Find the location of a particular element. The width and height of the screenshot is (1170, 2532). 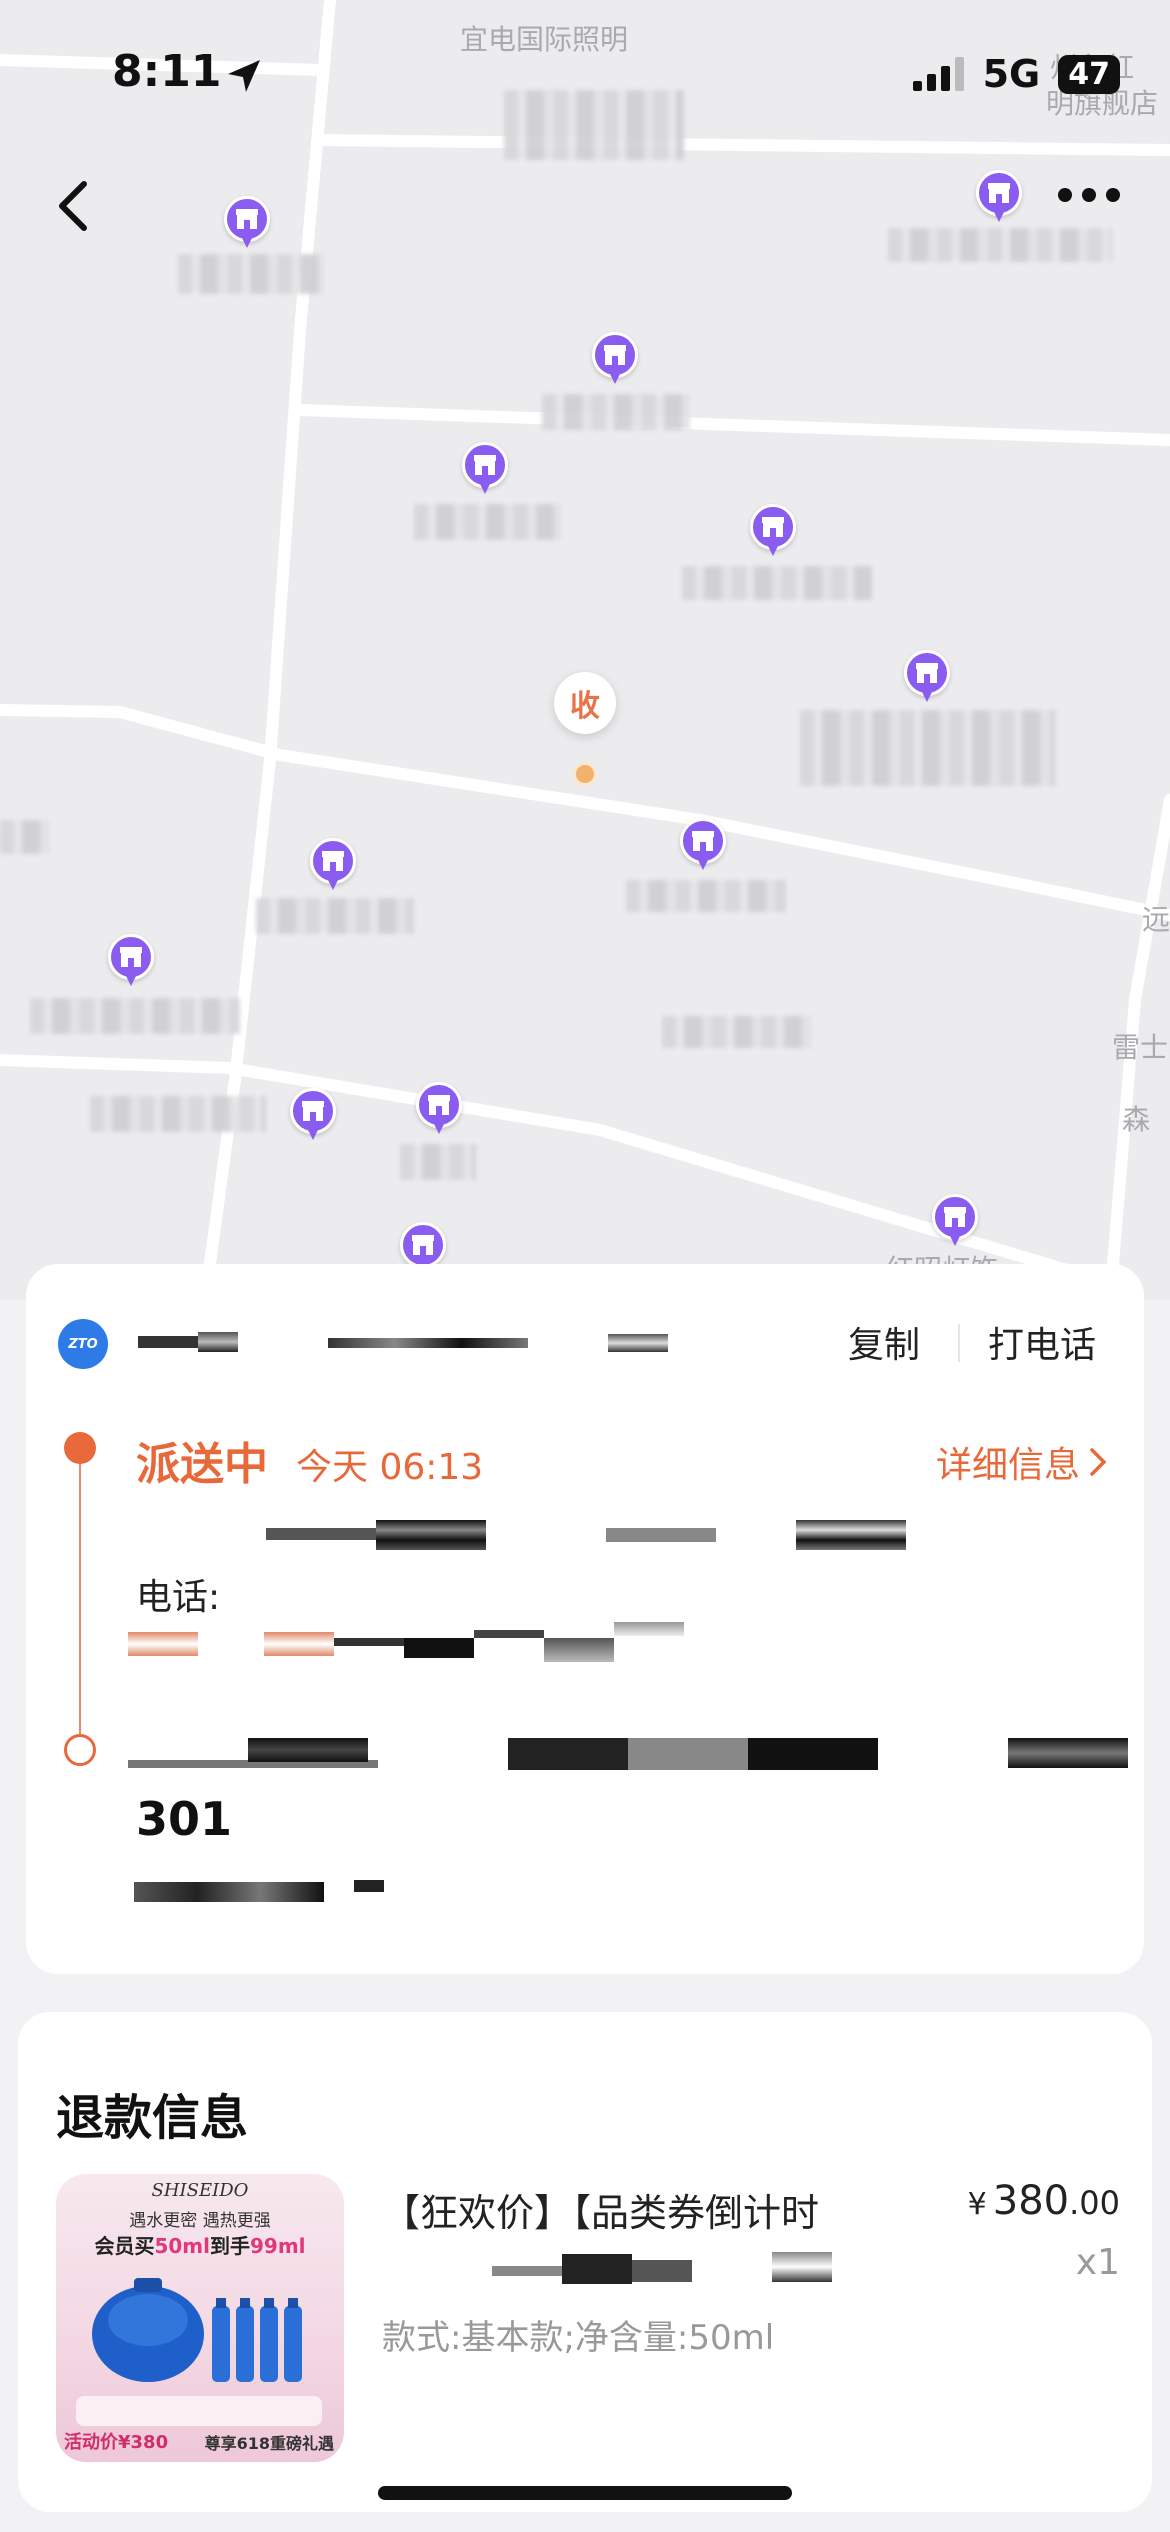

call-button: 打电话 is located at coordinates (1042, 1342).